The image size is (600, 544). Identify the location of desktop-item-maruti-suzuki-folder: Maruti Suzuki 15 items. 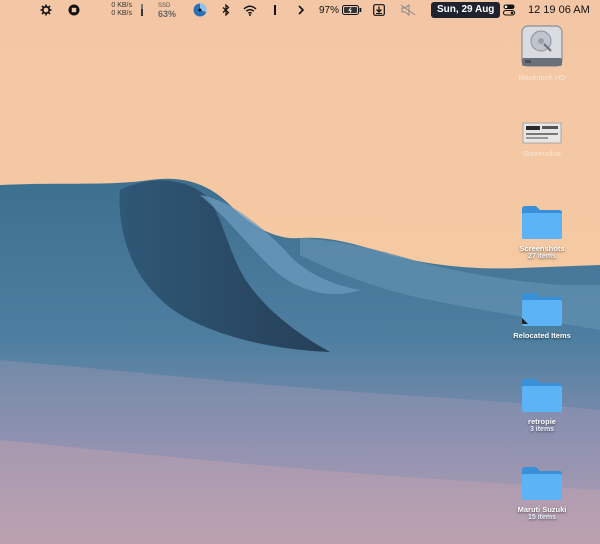
(542, 492).